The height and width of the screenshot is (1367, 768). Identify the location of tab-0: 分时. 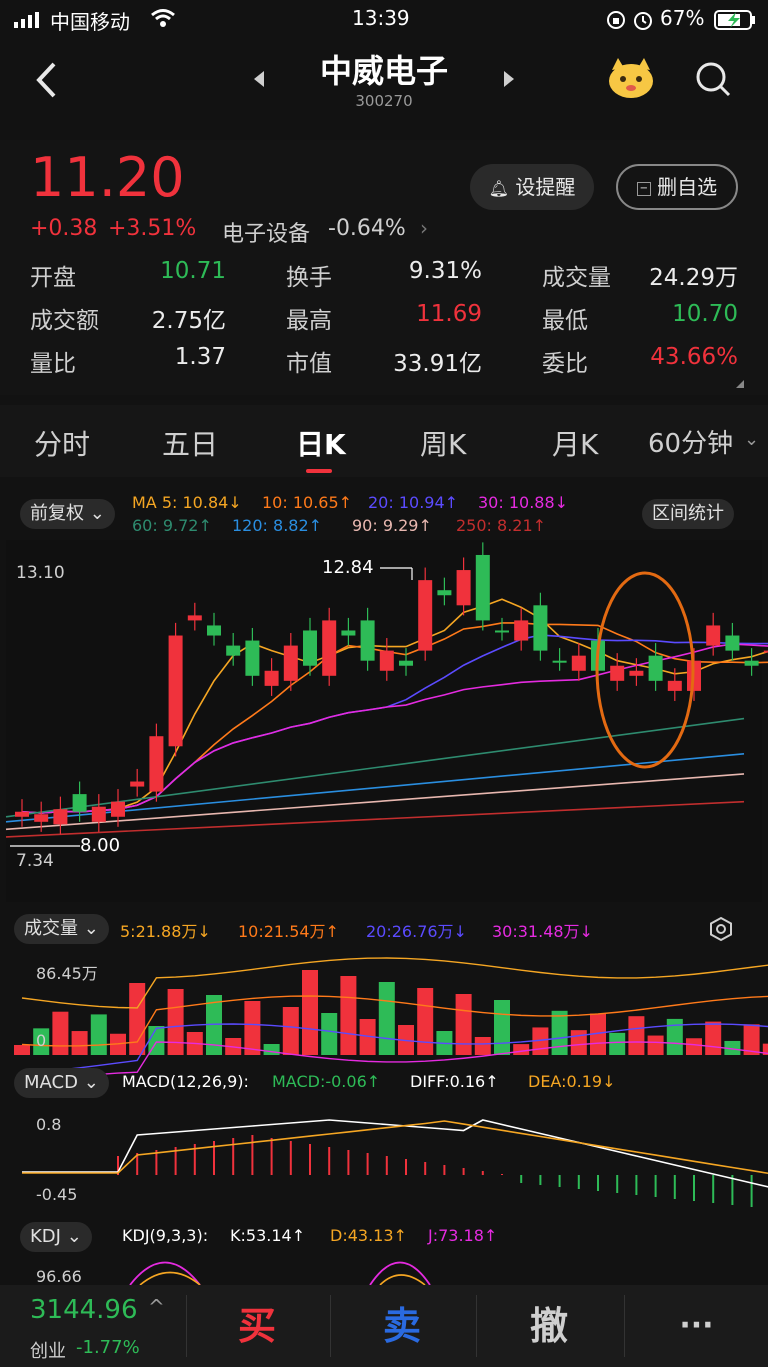
(62, 443).